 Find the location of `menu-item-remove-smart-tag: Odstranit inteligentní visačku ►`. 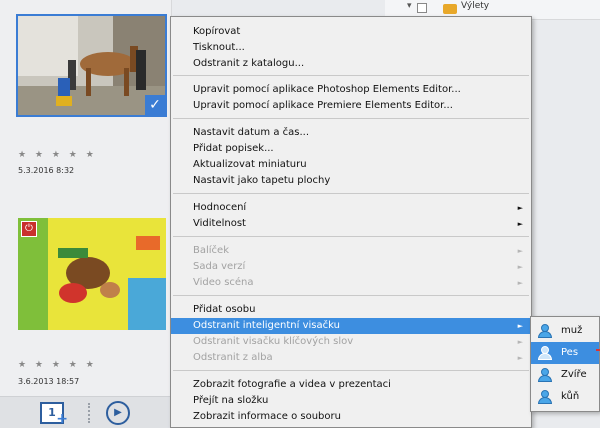

menu-item-remove-smart-tag: Odstranit inteligentní visačku ► is located at coordinates (351, 326).